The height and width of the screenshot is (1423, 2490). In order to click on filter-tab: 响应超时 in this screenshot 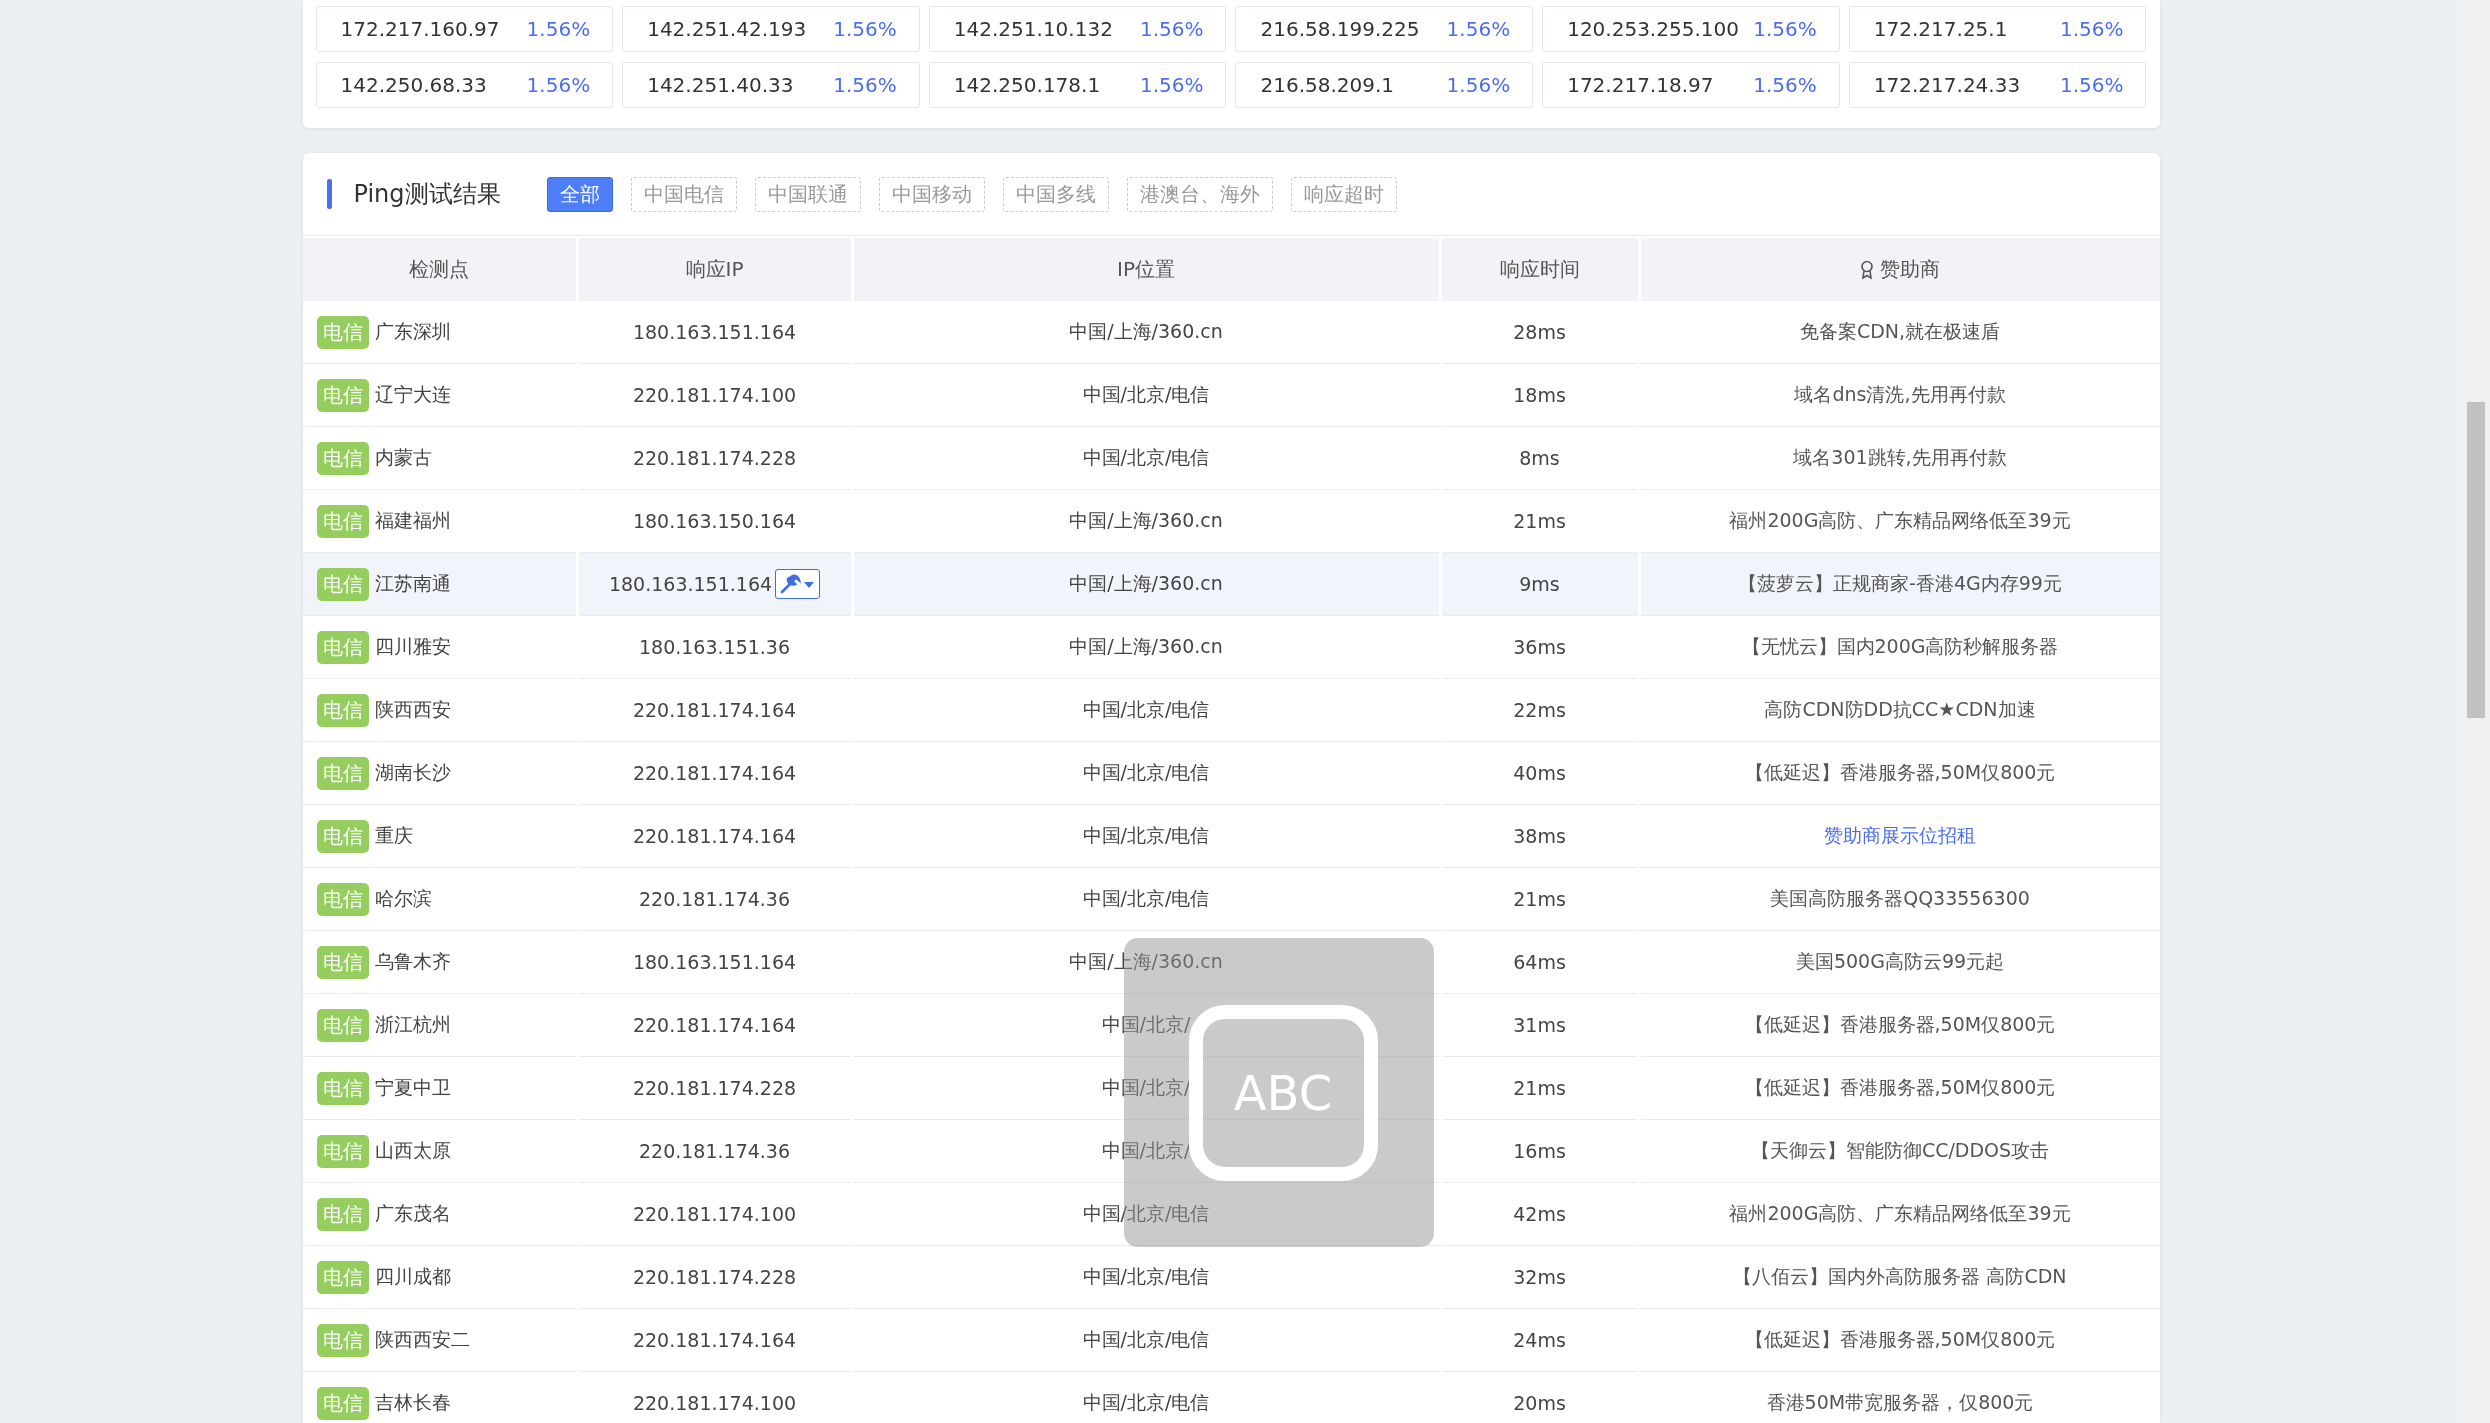, I will do `click(1343, 194)`.